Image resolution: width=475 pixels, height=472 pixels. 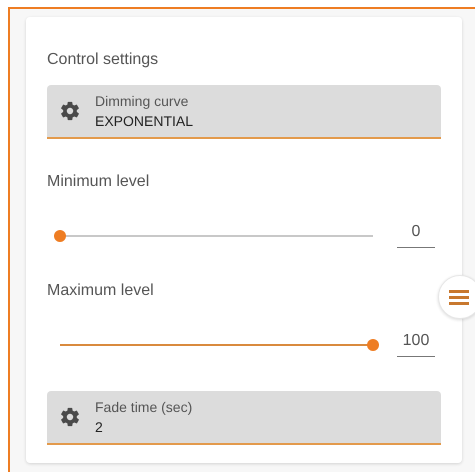 What do you see at coordinates (244, 112) in the screenshot?
I see `select-field: Dimming curve EXPONENTIAL` at bounding box center [244, 112].